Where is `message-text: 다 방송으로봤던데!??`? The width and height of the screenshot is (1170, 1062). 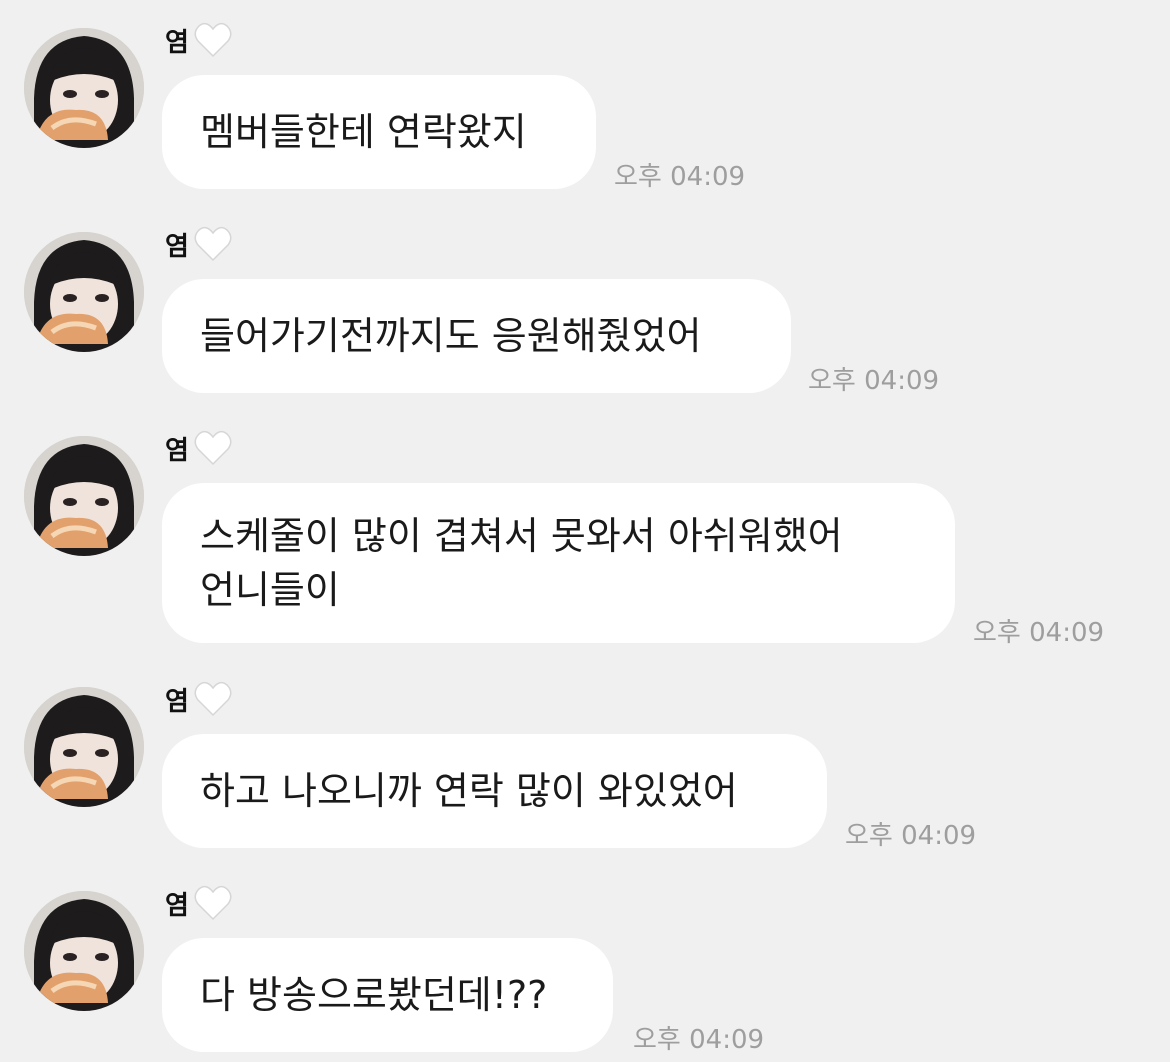
message-text: 다 방송으로봤던데!?? is located at coordinates (374, 995).